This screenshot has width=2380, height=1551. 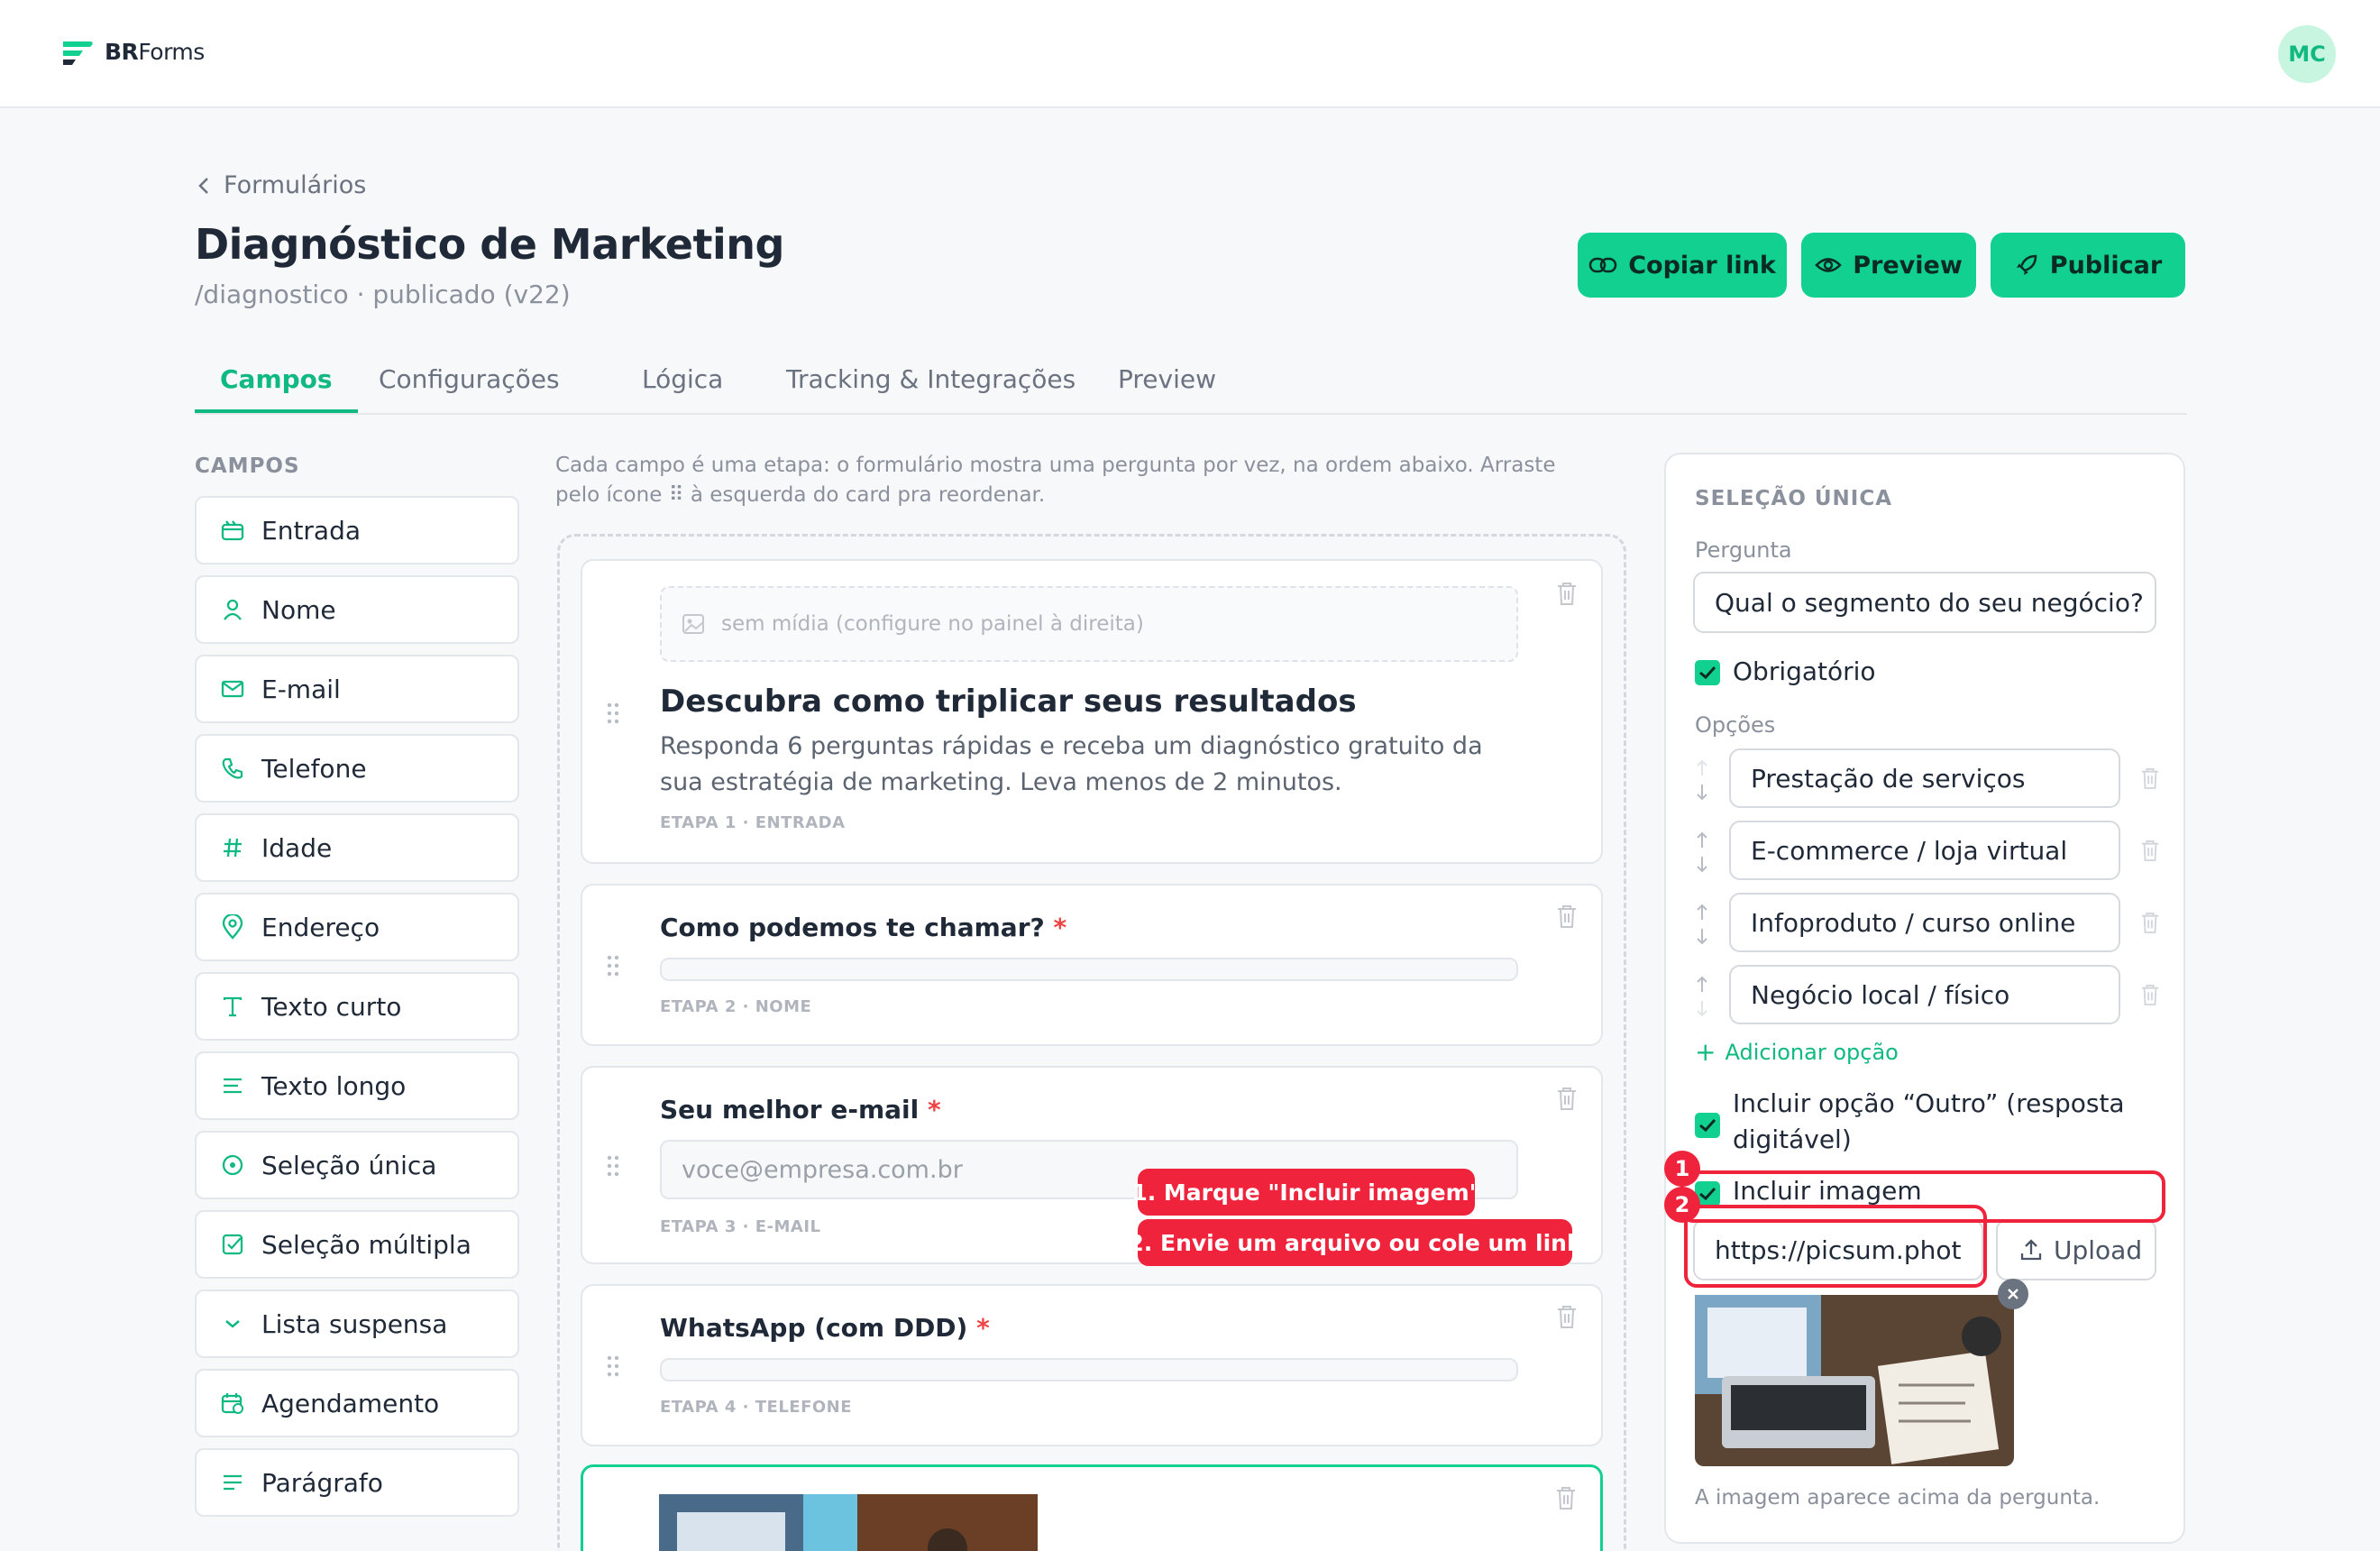 What do you see at coordinates (1682, 265) in the screenshot?
I see `copy-link-button: Copiar link` at bounding box center [1682, 265].